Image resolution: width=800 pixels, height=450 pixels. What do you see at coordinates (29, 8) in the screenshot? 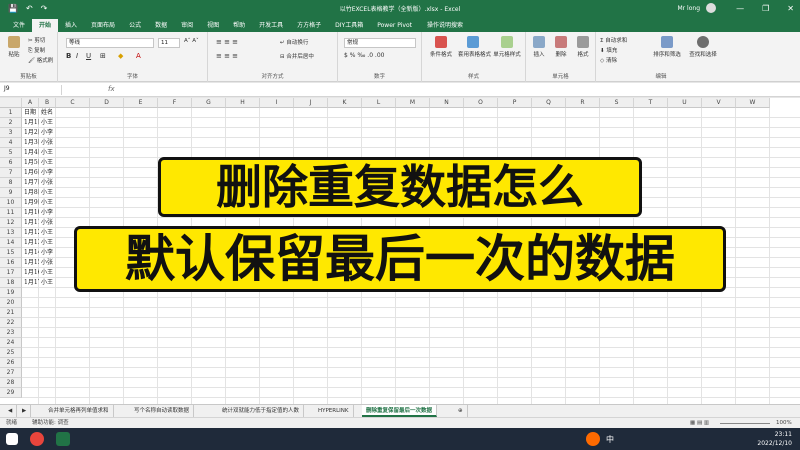
I see `undo-icon: ↶` at bounding box center [29, 8].